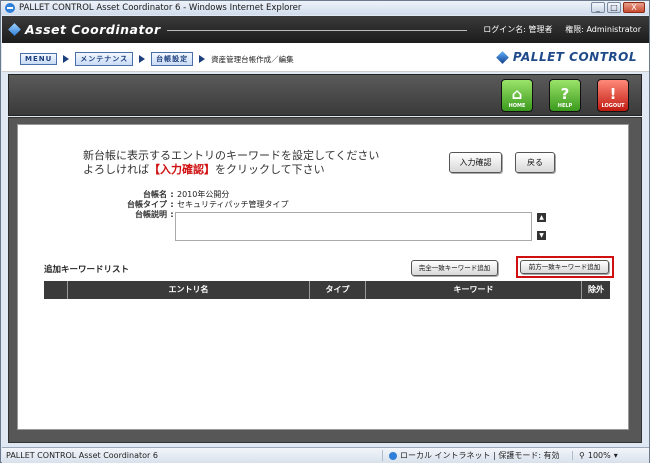 Image resolution: width=650 pixels, height=463 pixels. I want to click on logout-label: LOGOUT, so click(613, 106).